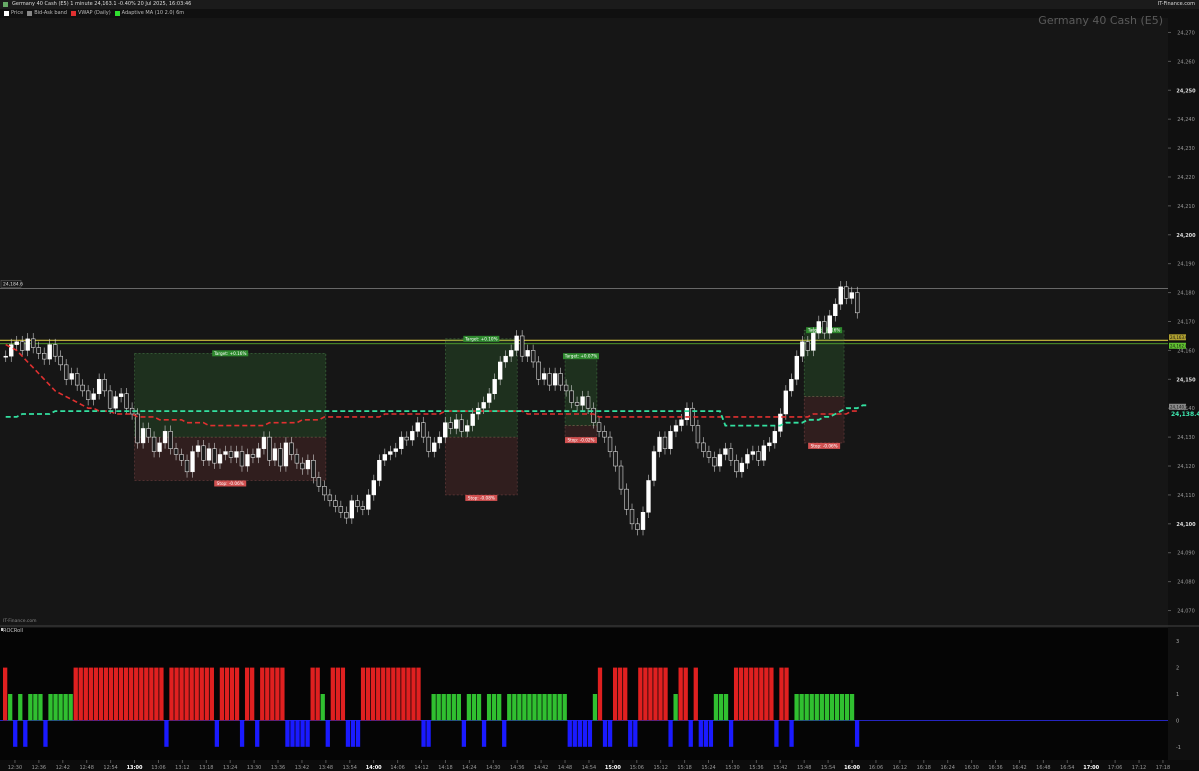 Image resolution: width=1199 pixels, height=771 pixels. Describe the element at coordinates (1091, 768) in the screenshot. I see `x-tick-label: 17:00` at that location.